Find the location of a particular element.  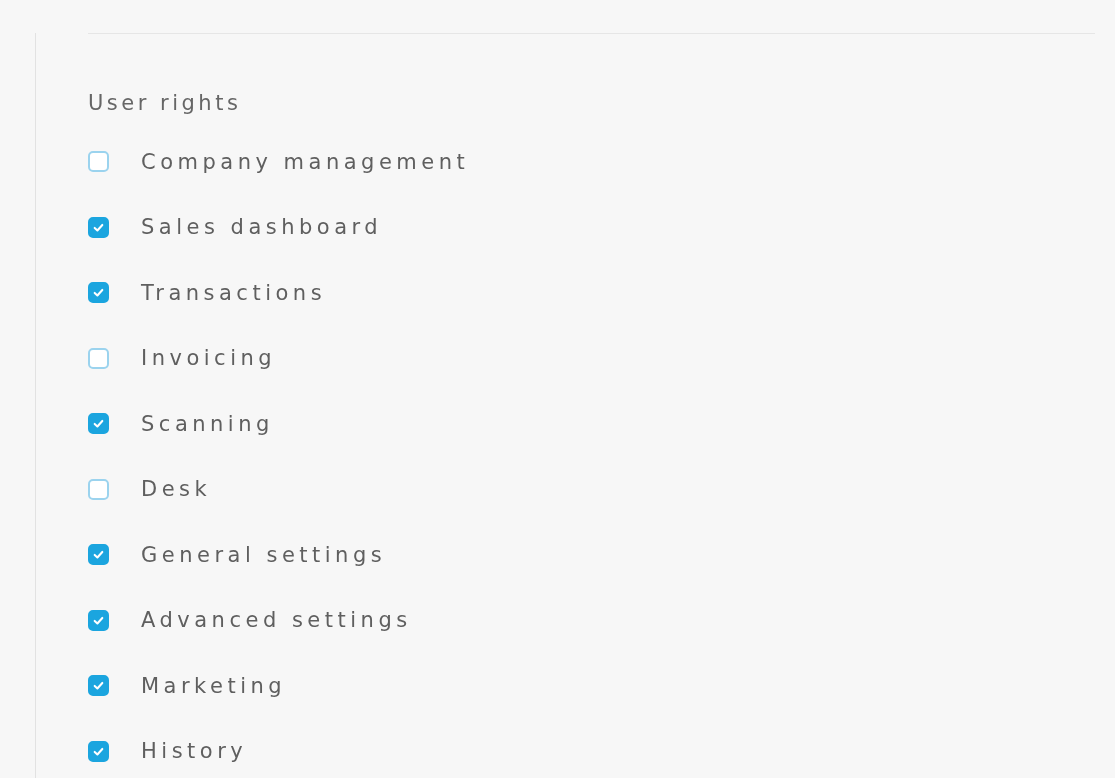

checkbox-label: Invoicing is located at coordinates (209, 358).